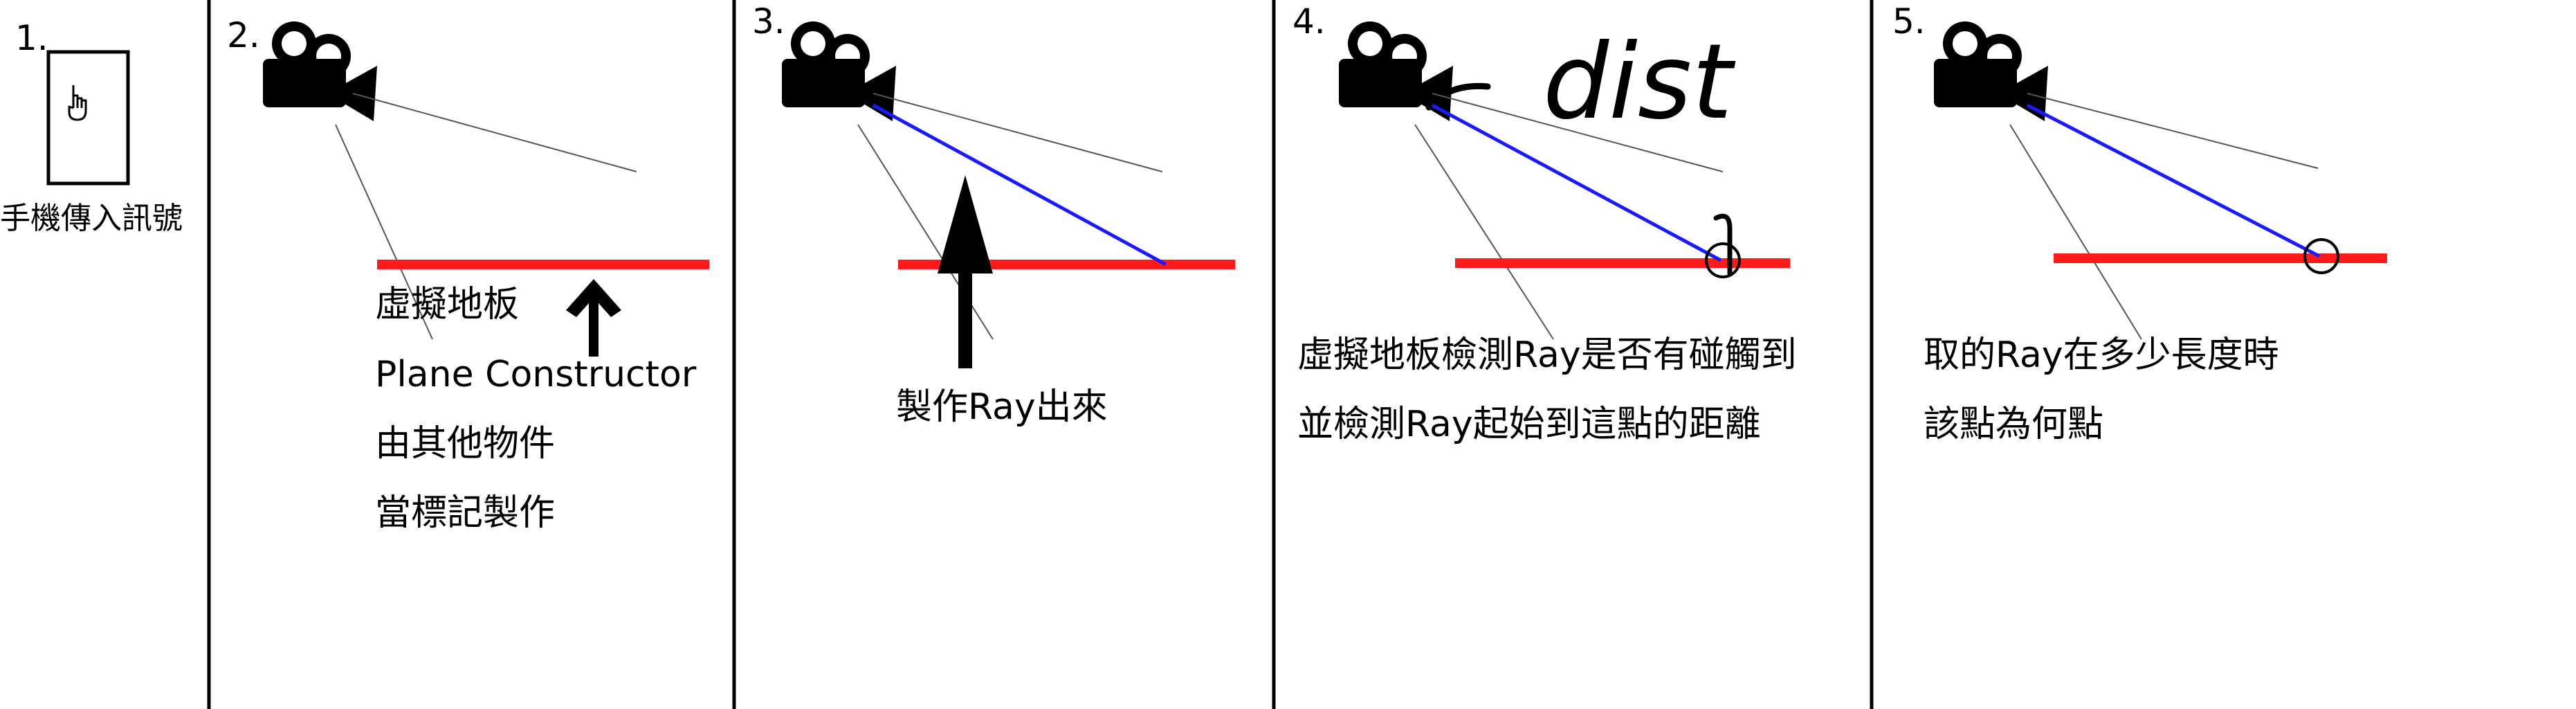 The width and height of the screenshot is (2576, 709). I want to click on panel-number: 2., so click(244, 35).